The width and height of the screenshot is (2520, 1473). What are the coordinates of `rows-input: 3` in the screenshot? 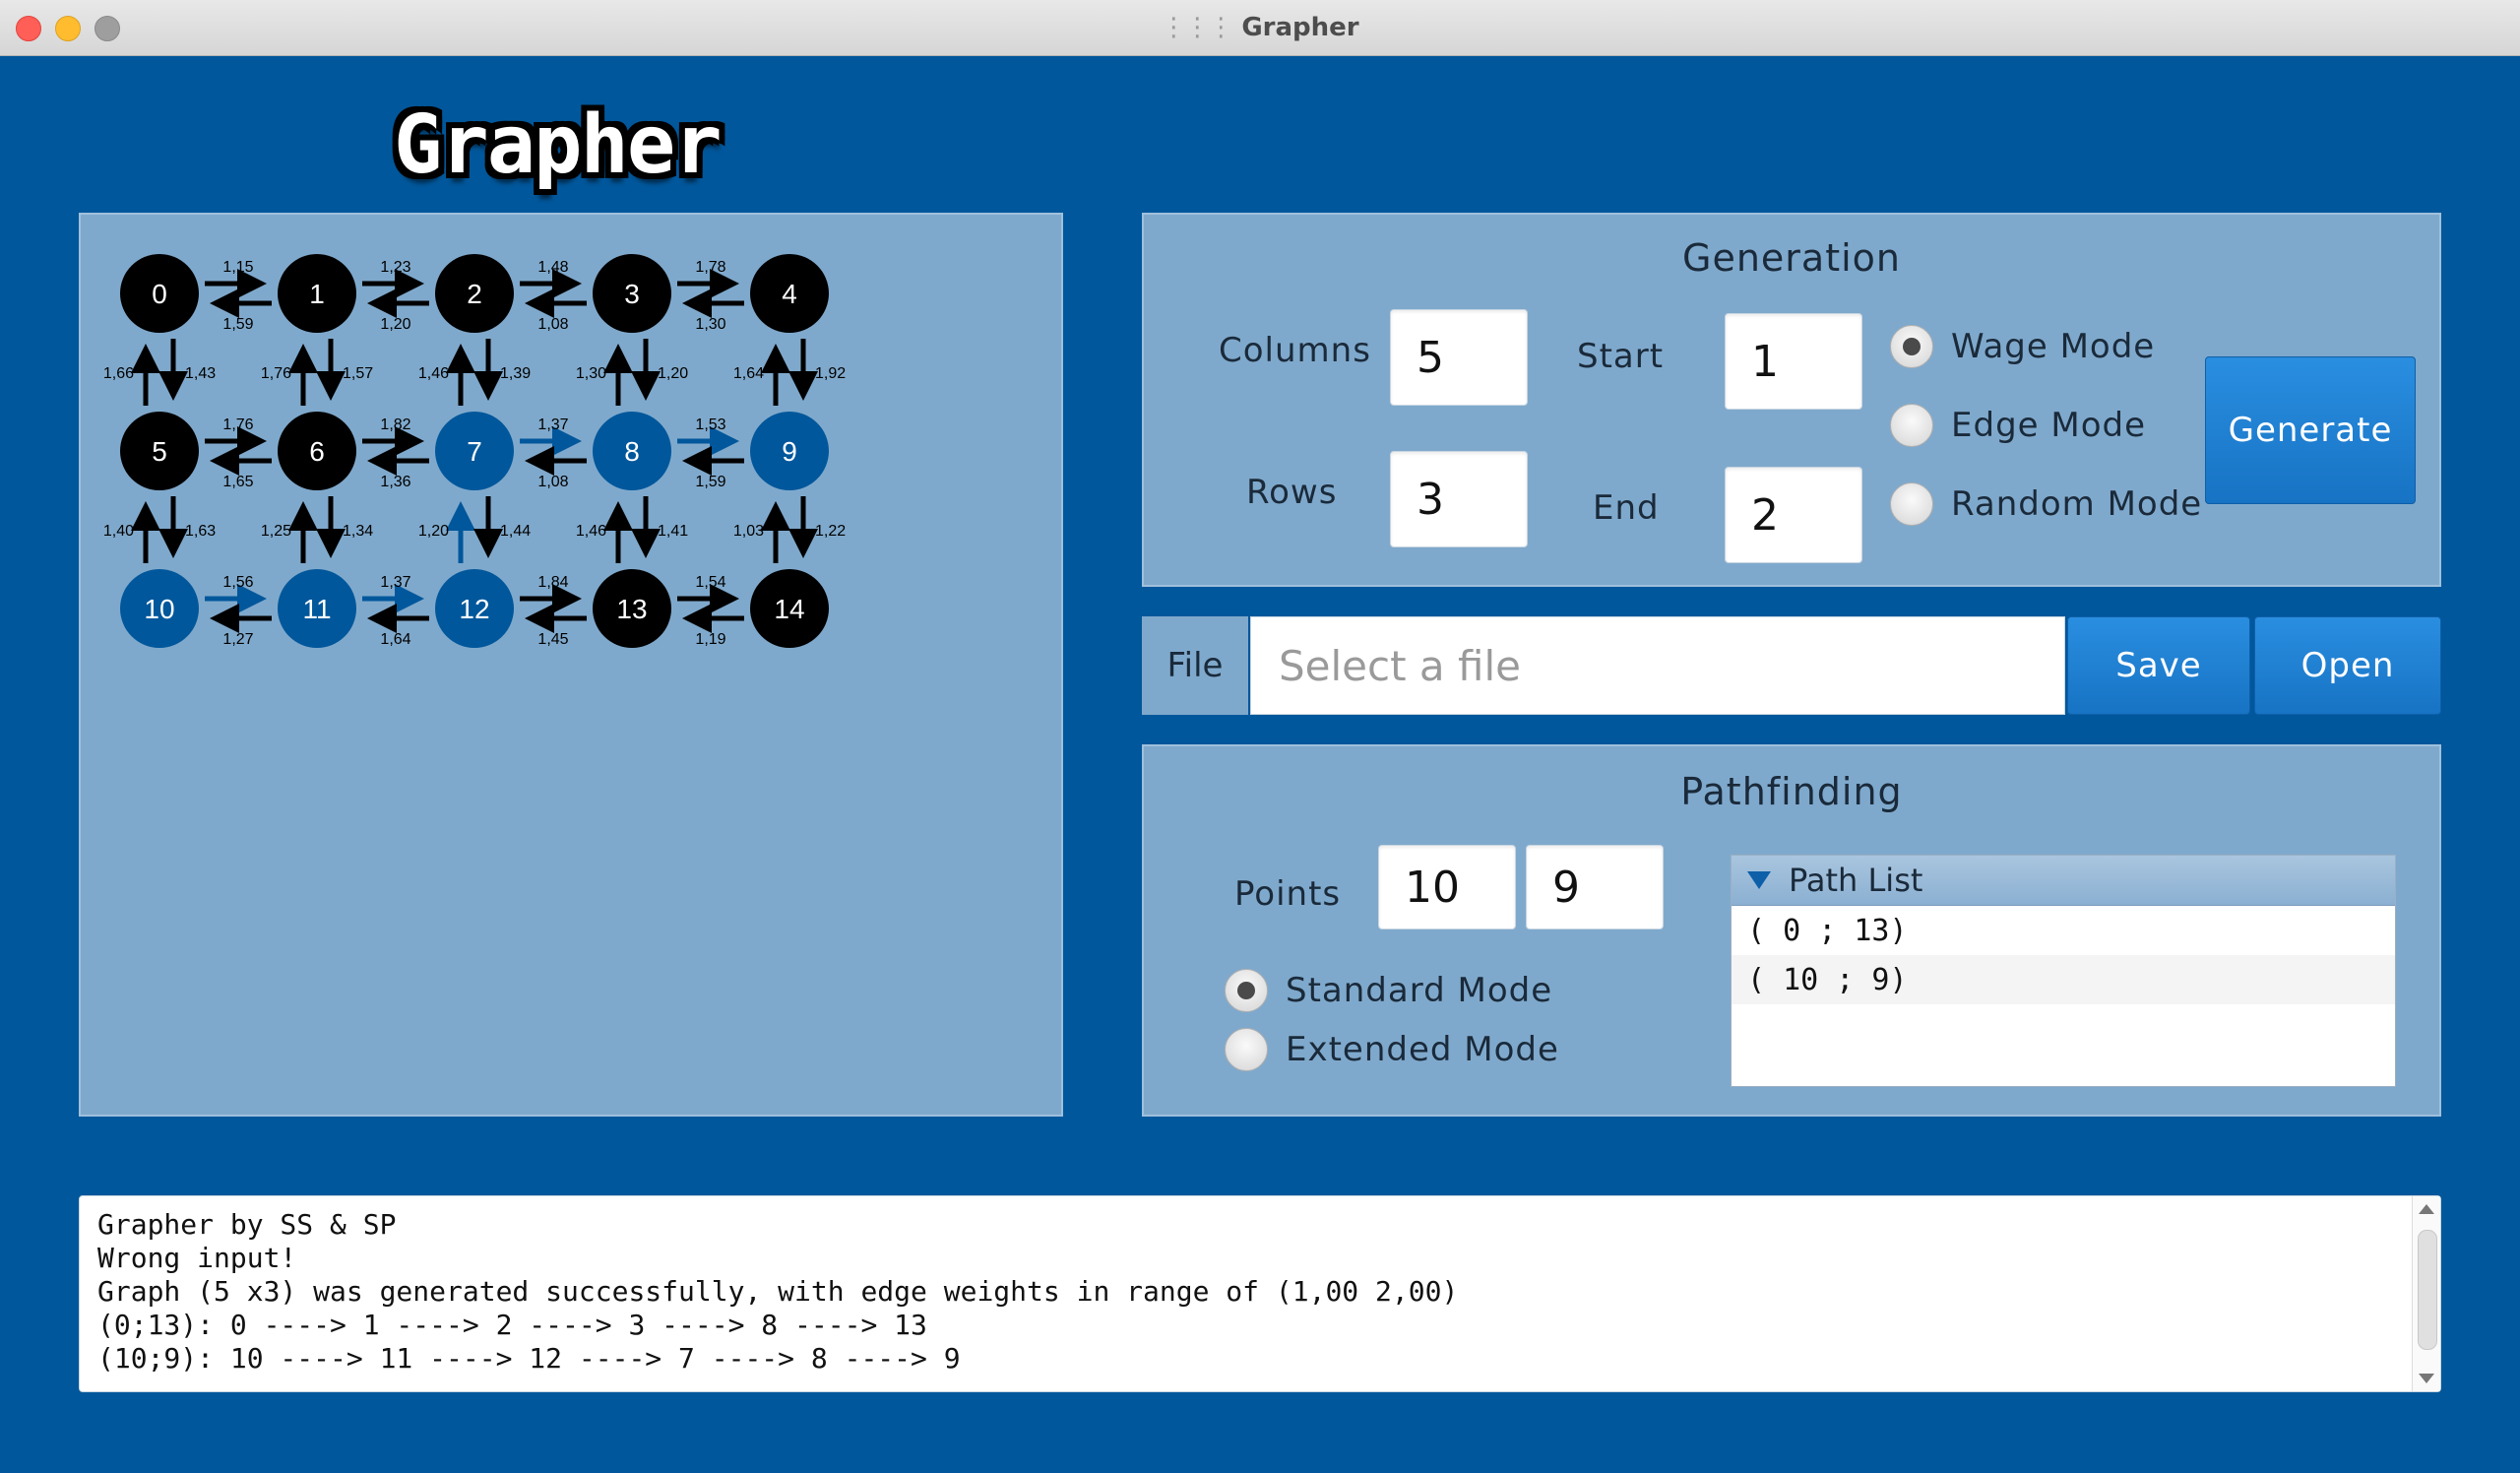 It's located at (1459, 499).